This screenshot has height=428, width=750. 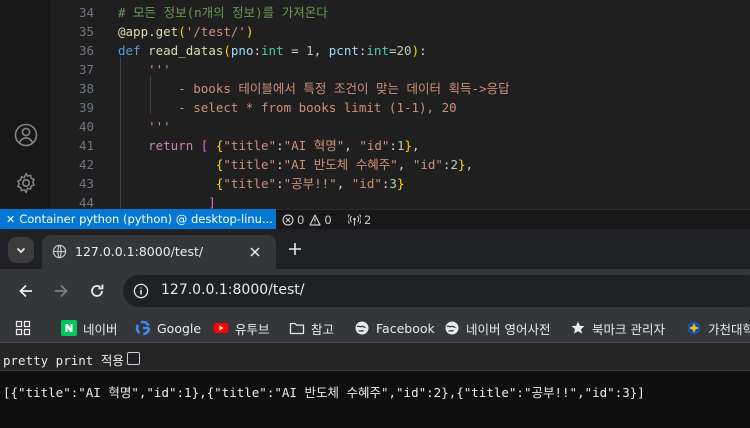 I want to click on error-icon, so click(x=288, y=219).